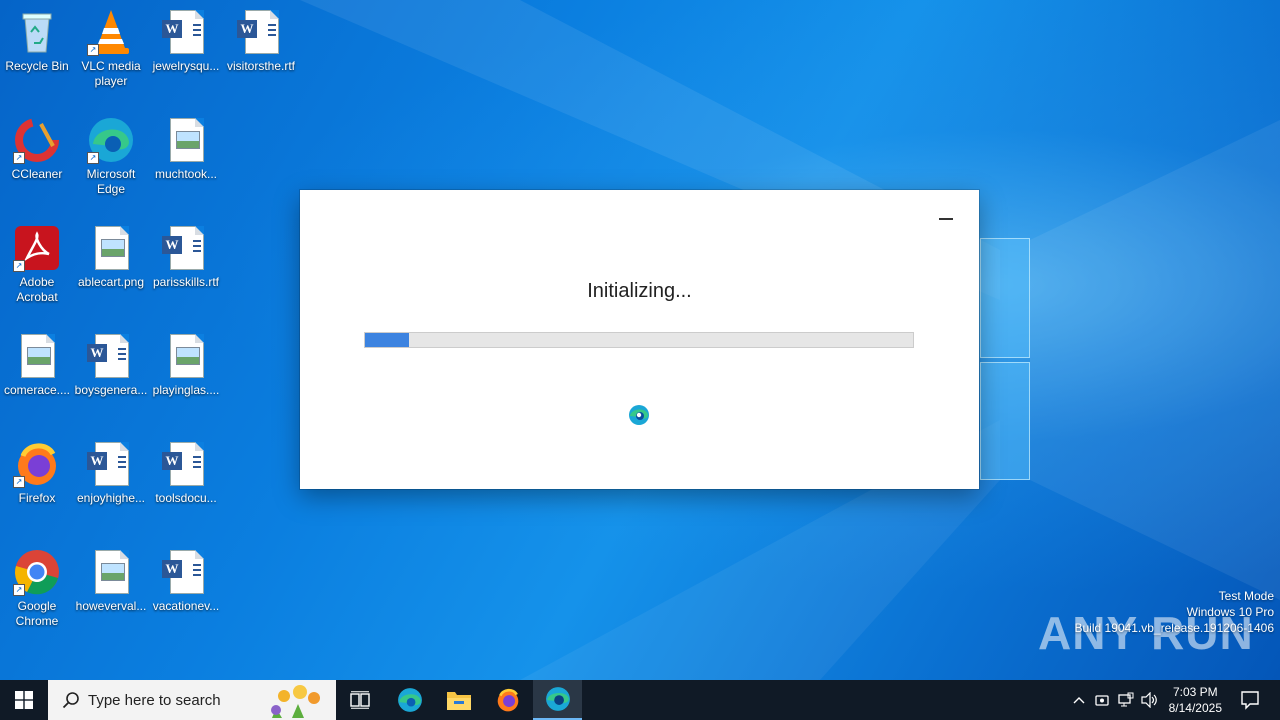 The image size is (1280, 720). I want to click on volume-icon, so click(1149, 700).